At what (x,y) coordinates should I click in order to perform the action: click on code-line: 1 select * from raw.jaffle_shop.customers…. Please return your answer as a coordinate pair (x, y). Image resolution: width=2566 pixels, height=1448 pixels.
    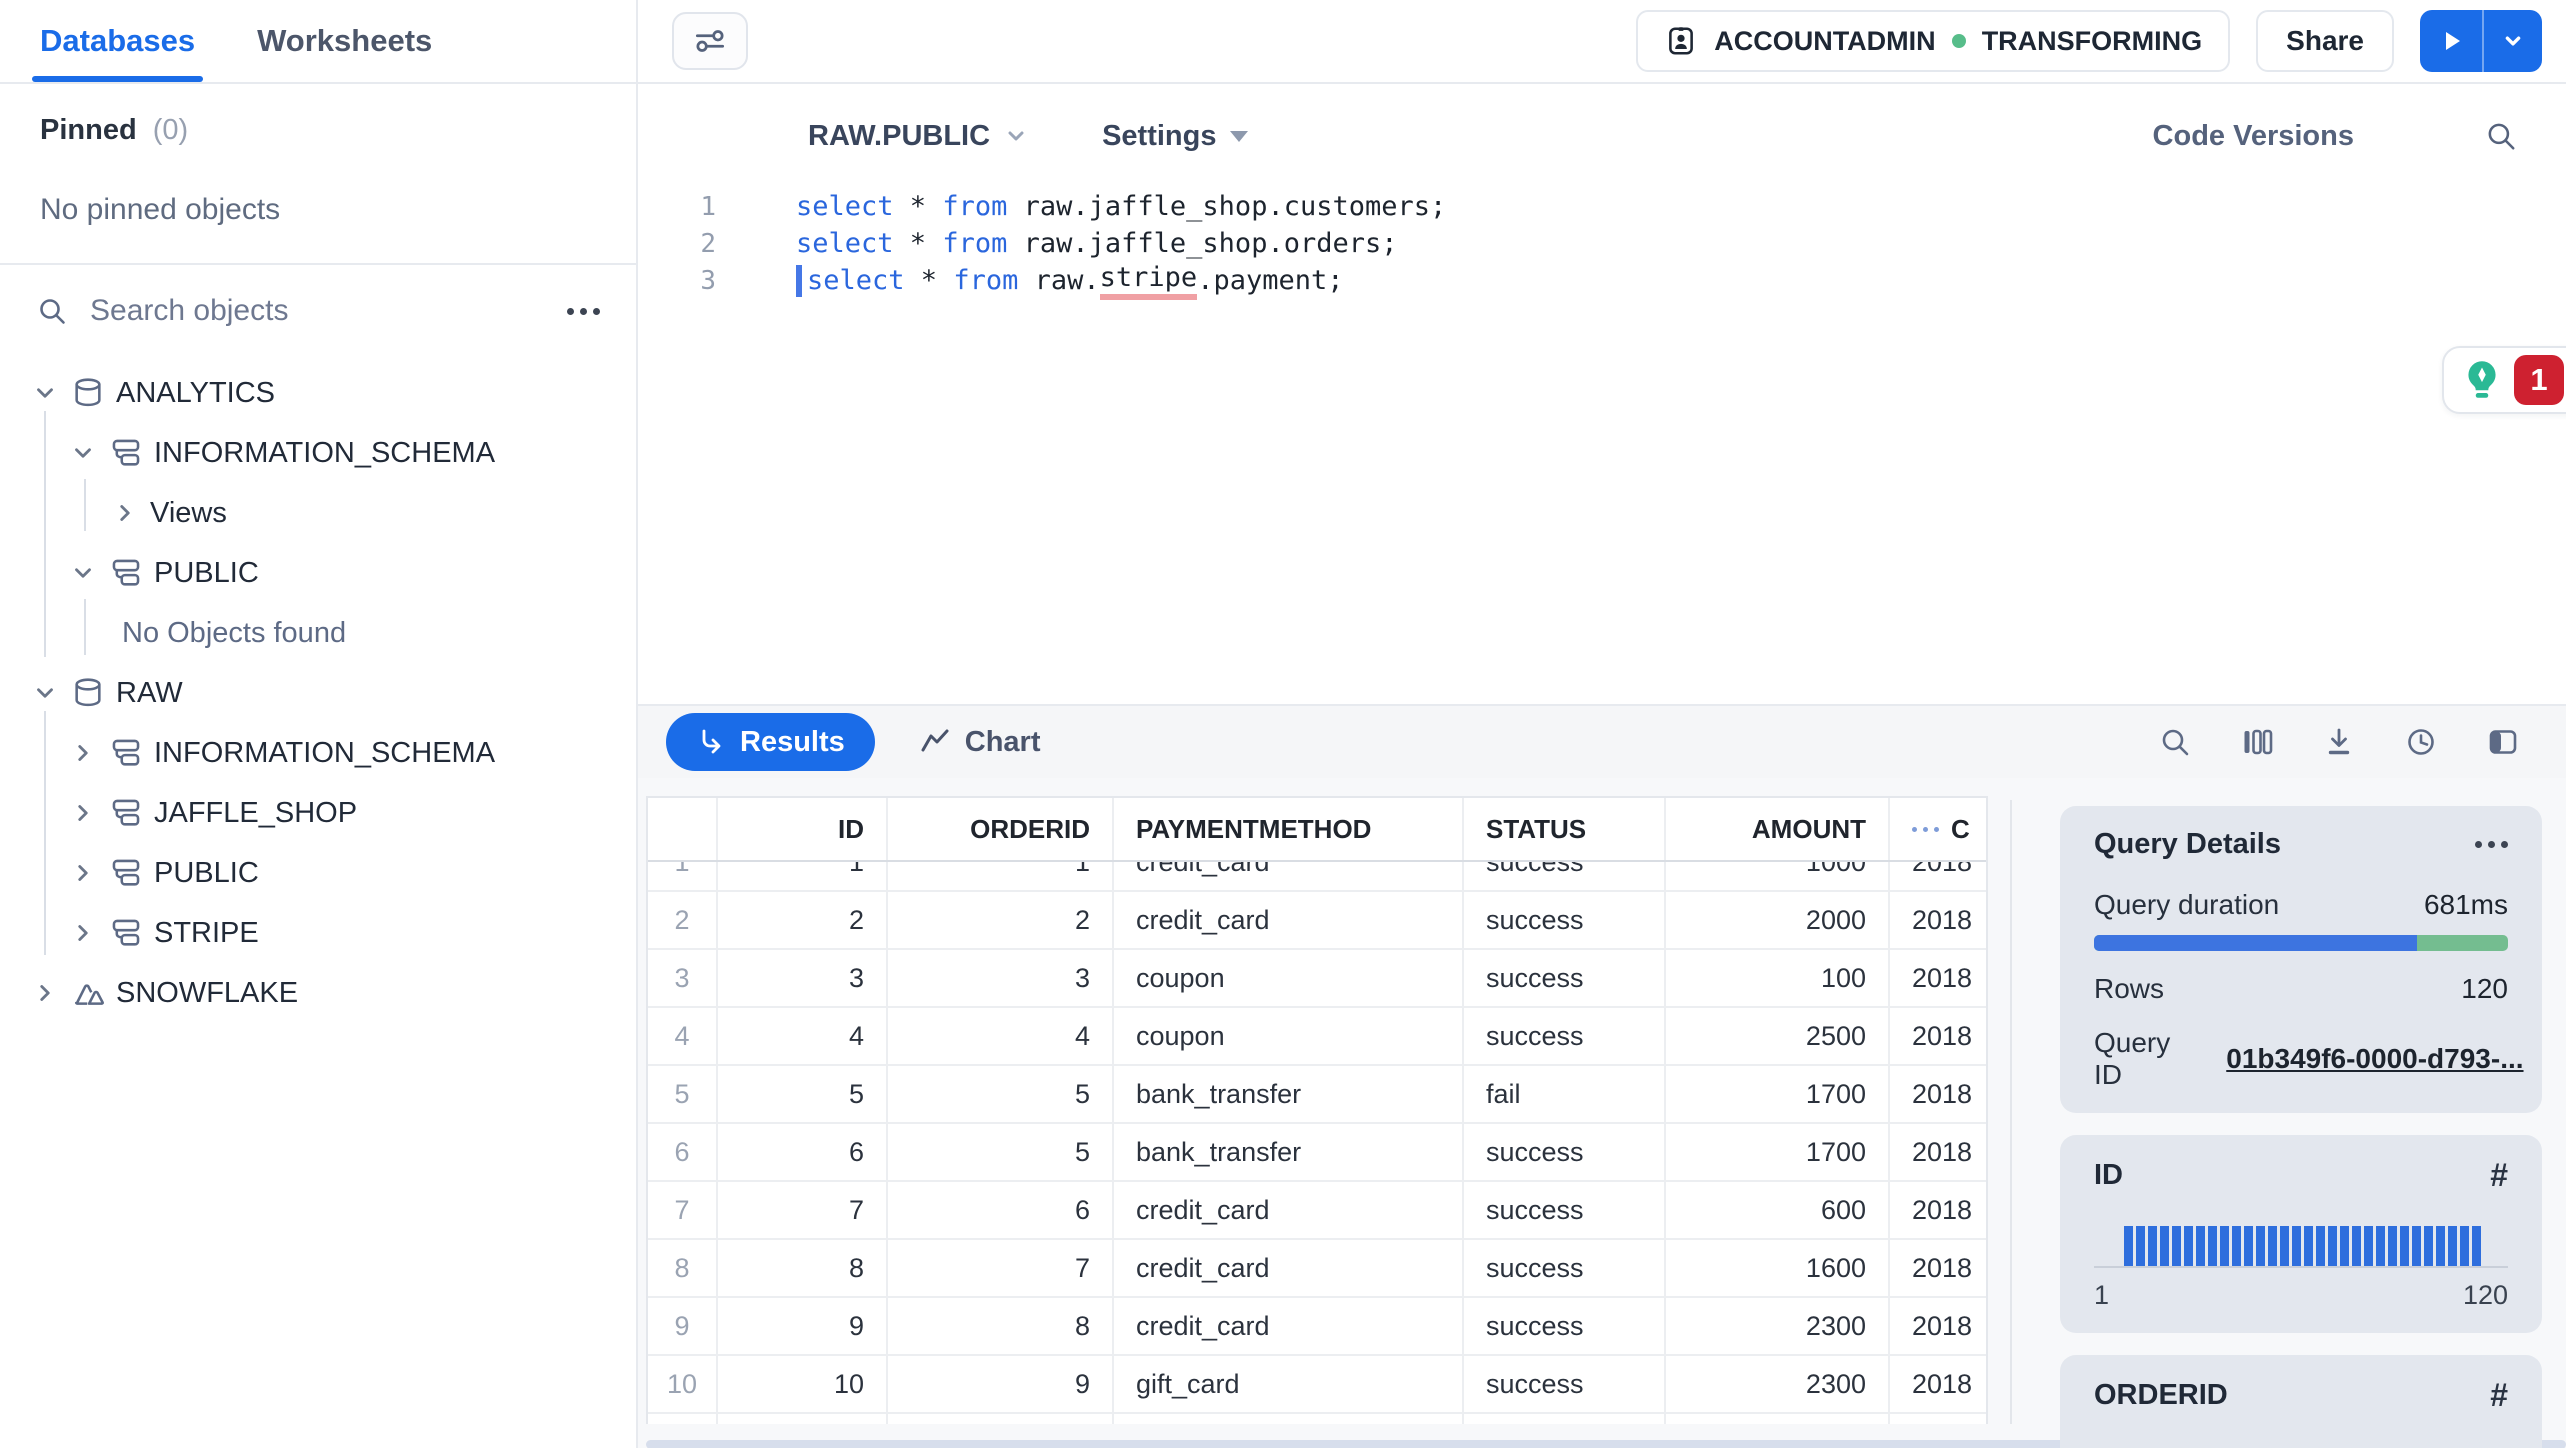
    Looking at the image, I should click on (1602, 206).